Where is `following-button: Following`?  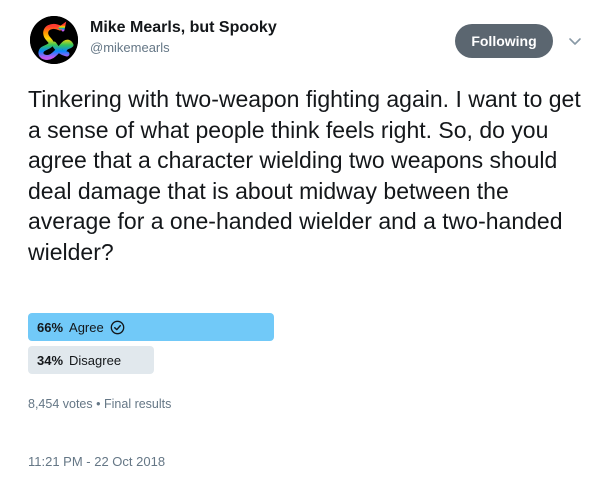 following-button: Following is located at coordinates (504, 41).